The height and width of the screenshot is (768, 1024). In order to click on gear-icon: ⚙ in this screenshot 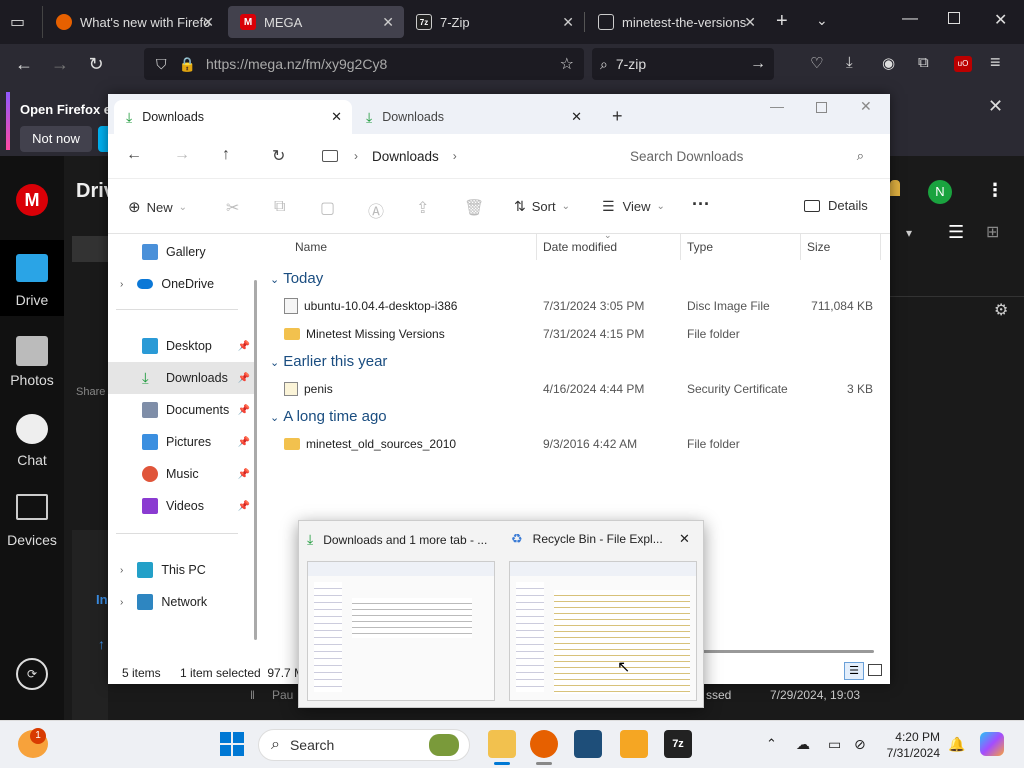, I will do `click(1001, 310)`.